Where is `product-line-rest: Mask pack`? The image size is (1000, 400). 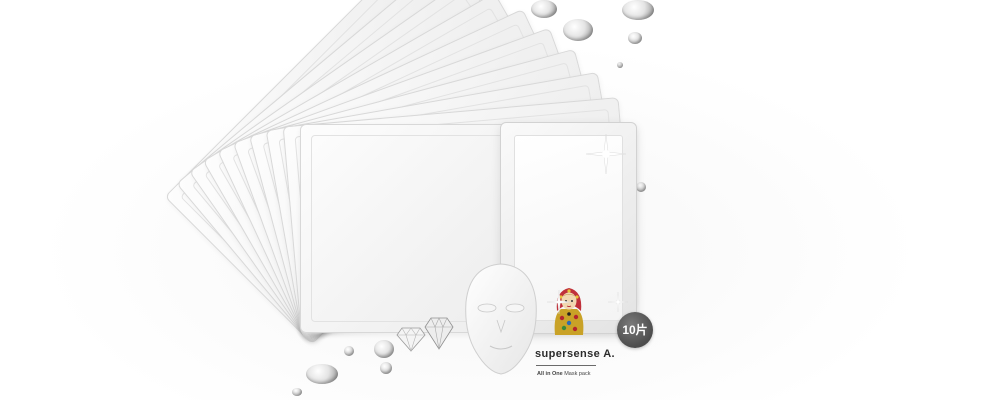 product-line-rest: Mask pack is located at coordinates (576, 374).